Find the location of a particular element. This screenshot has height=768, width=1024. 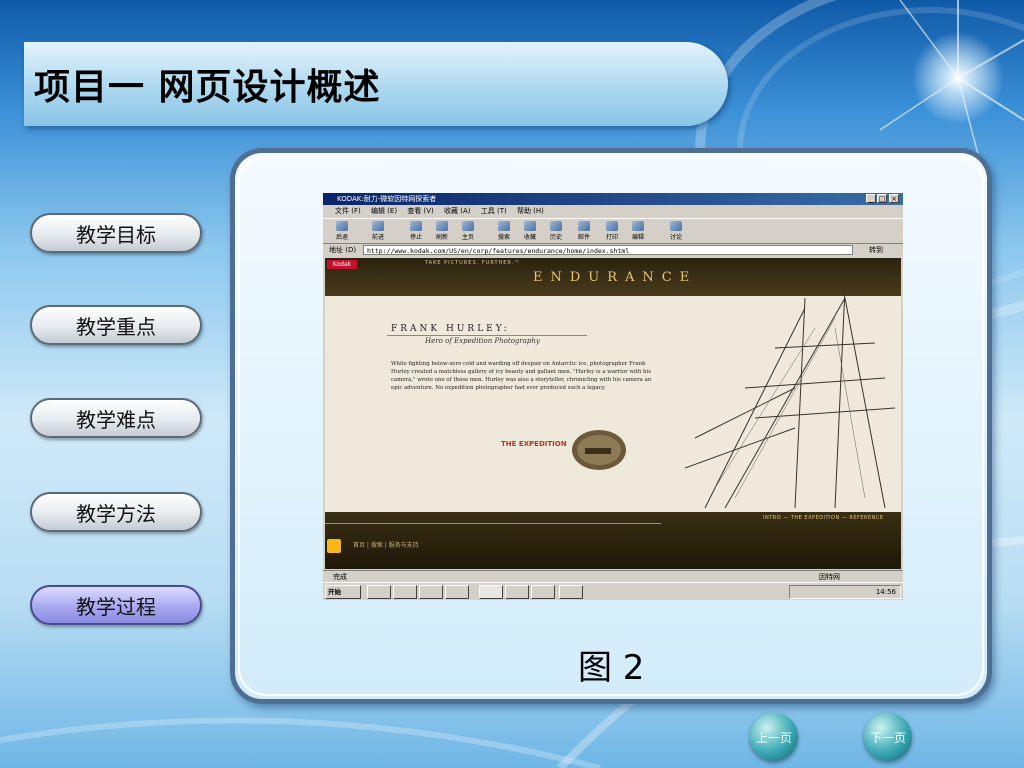

close-icon: × is located at coordinates (894, 198).